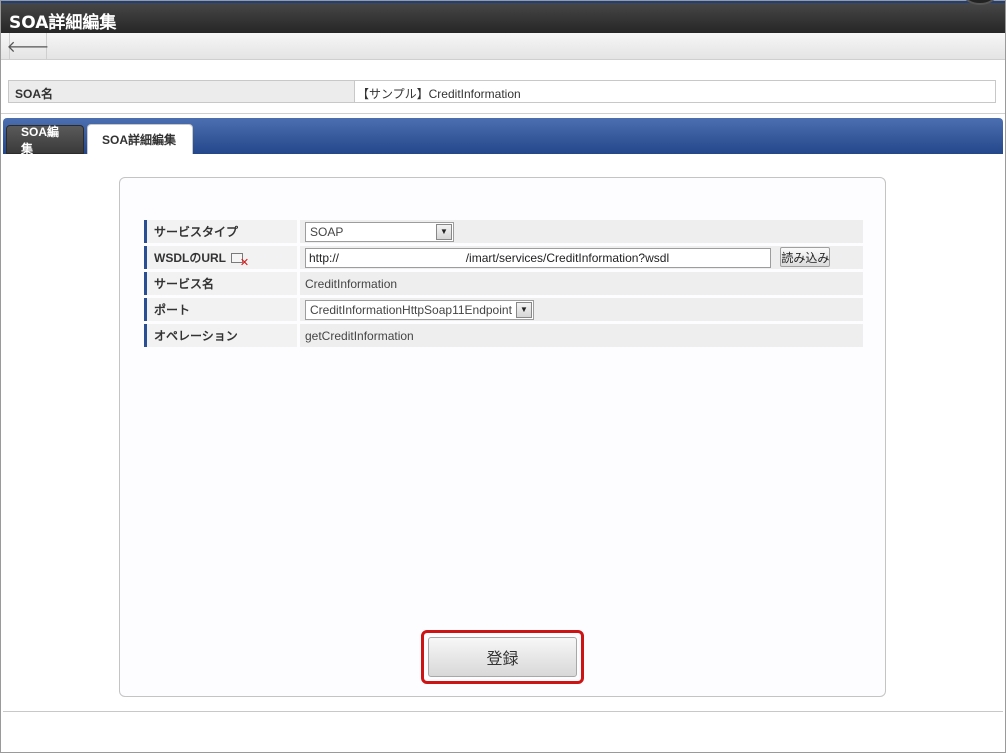 This screenshot has height=753, width=1006. What do you see at coordinates (220, 231) in the screenshot?
I see `service-type-label: サービスタイプ` at bounding box center [220, 231].